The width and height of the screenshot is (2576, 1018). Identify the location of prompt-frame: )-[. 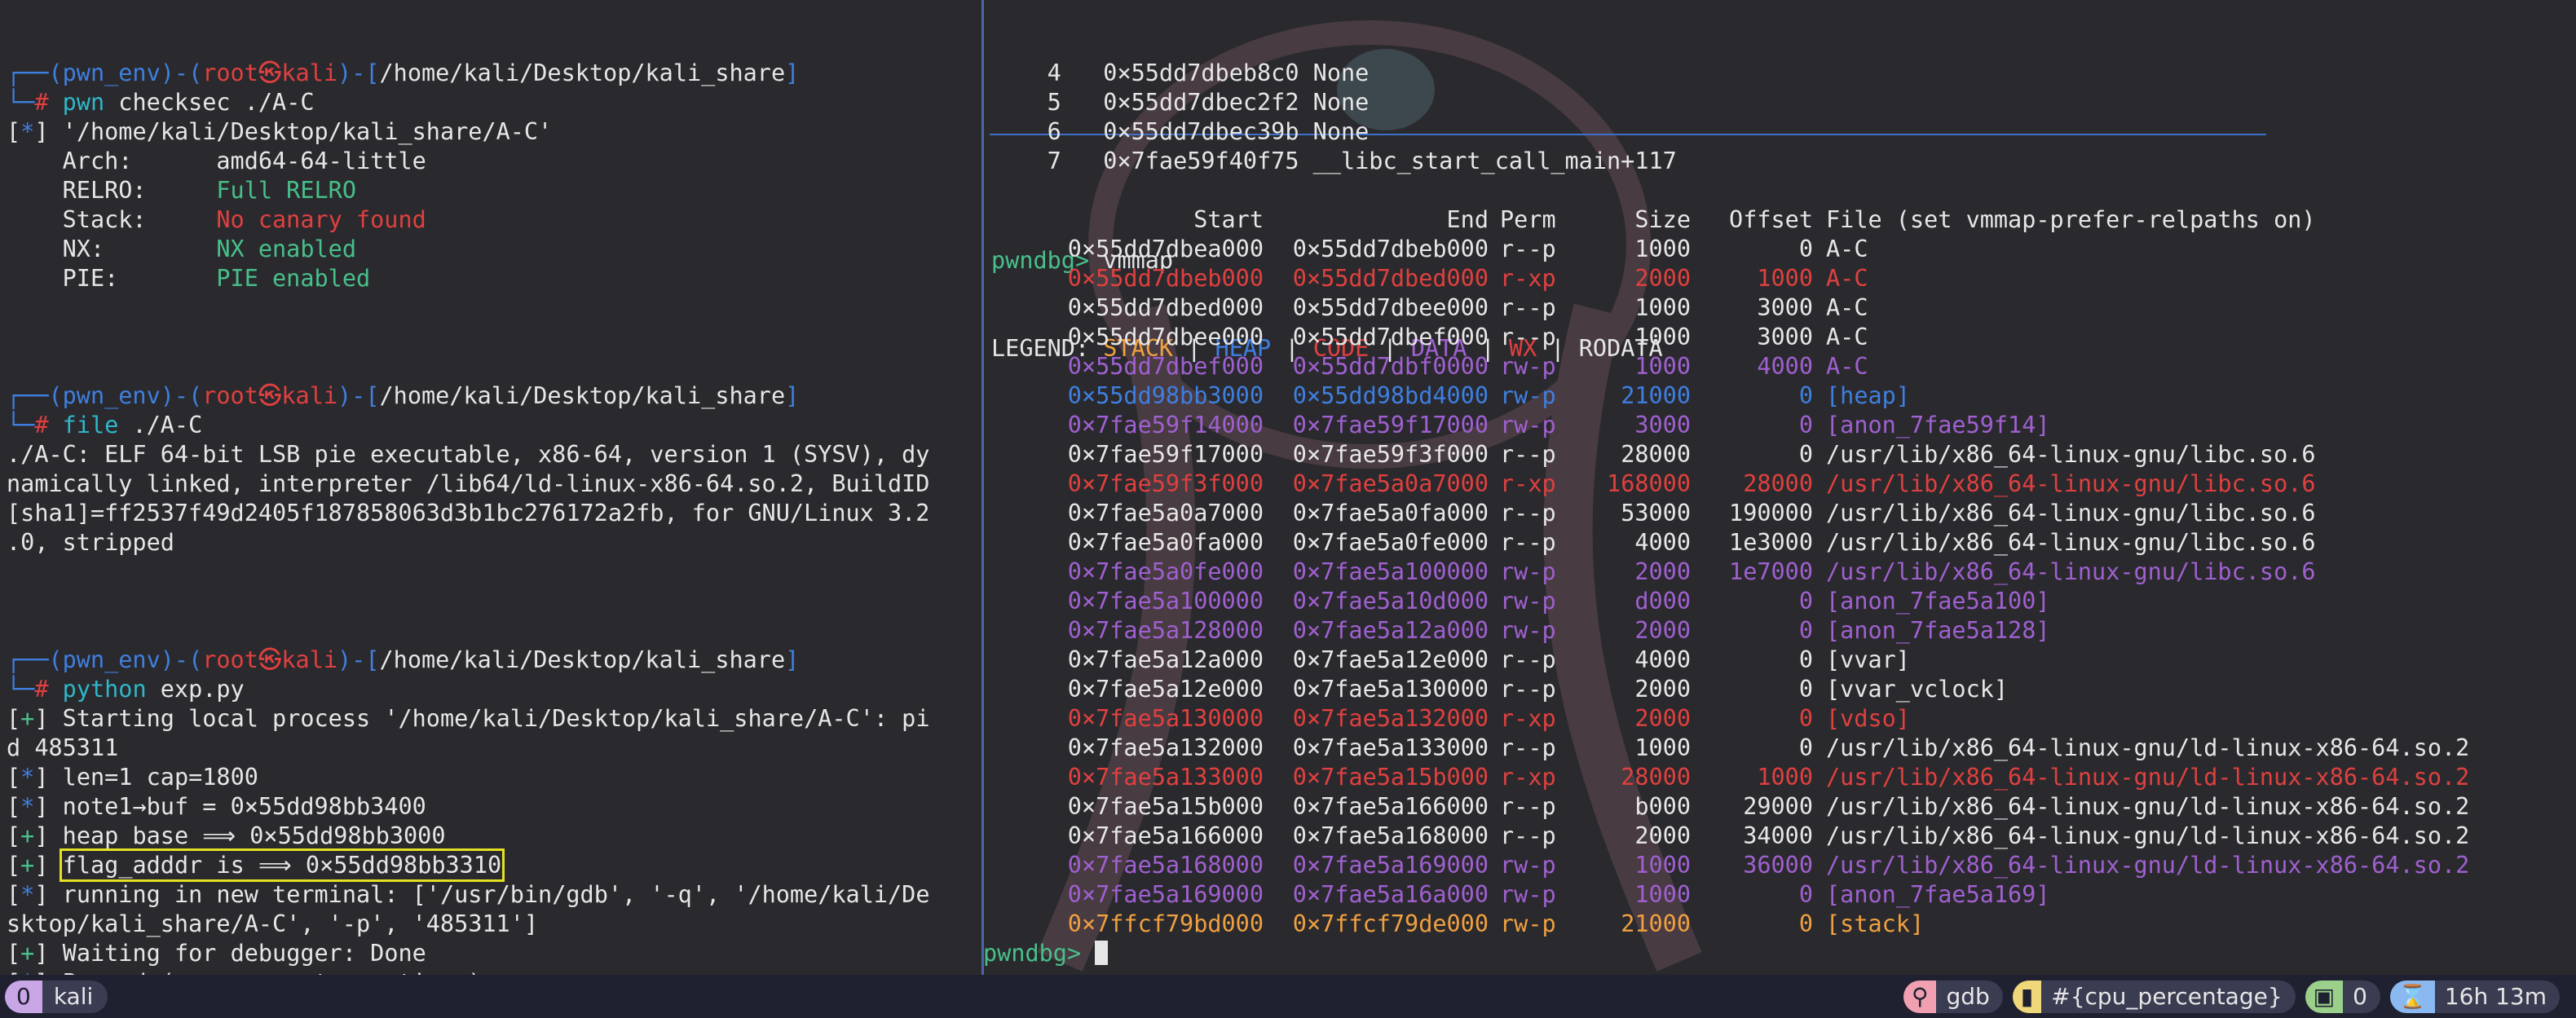
(358, 395).